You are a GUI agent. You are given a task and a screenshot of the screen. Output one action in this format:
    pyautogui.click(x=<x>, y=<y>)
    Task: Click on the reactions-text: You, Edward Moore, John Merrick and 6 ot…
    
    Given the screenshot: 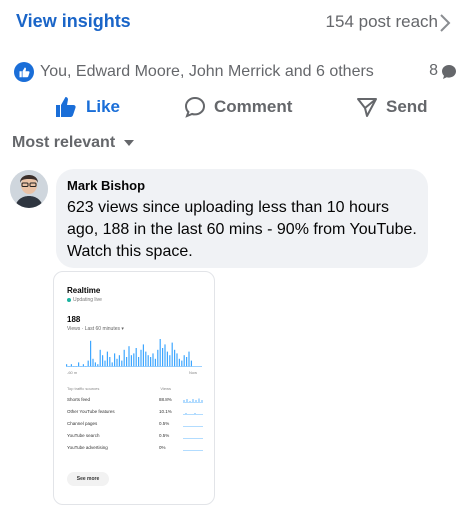 What is the action you would take?
    pyautogui.click(x=207, y=72)
    